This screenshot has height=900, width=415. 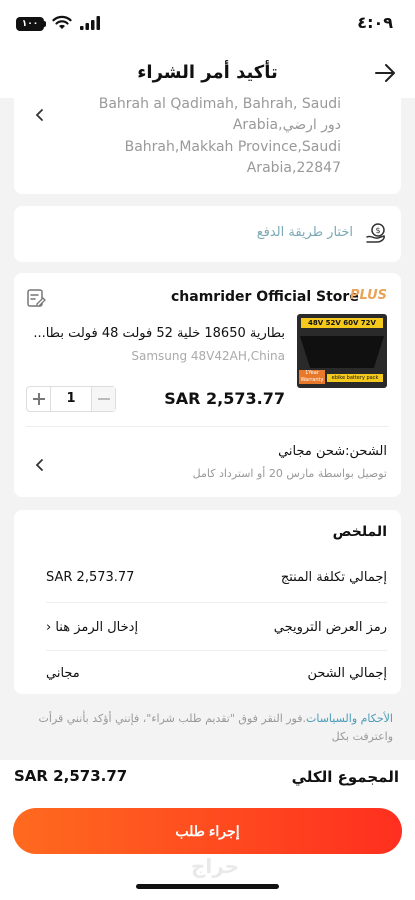 What do you see at coordinates (342, 323) in the screenshot?
I see `product-image-label: 48V 52V 60V 72V` at bounding box center [342, 323].